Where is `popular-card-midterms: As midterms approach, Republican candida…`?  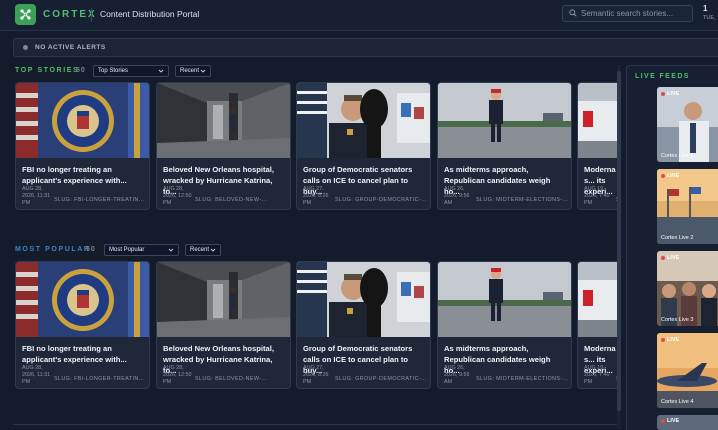 popular-card-midterms: As midterms approach, Republican candida… is located at coordinates (504, 325).